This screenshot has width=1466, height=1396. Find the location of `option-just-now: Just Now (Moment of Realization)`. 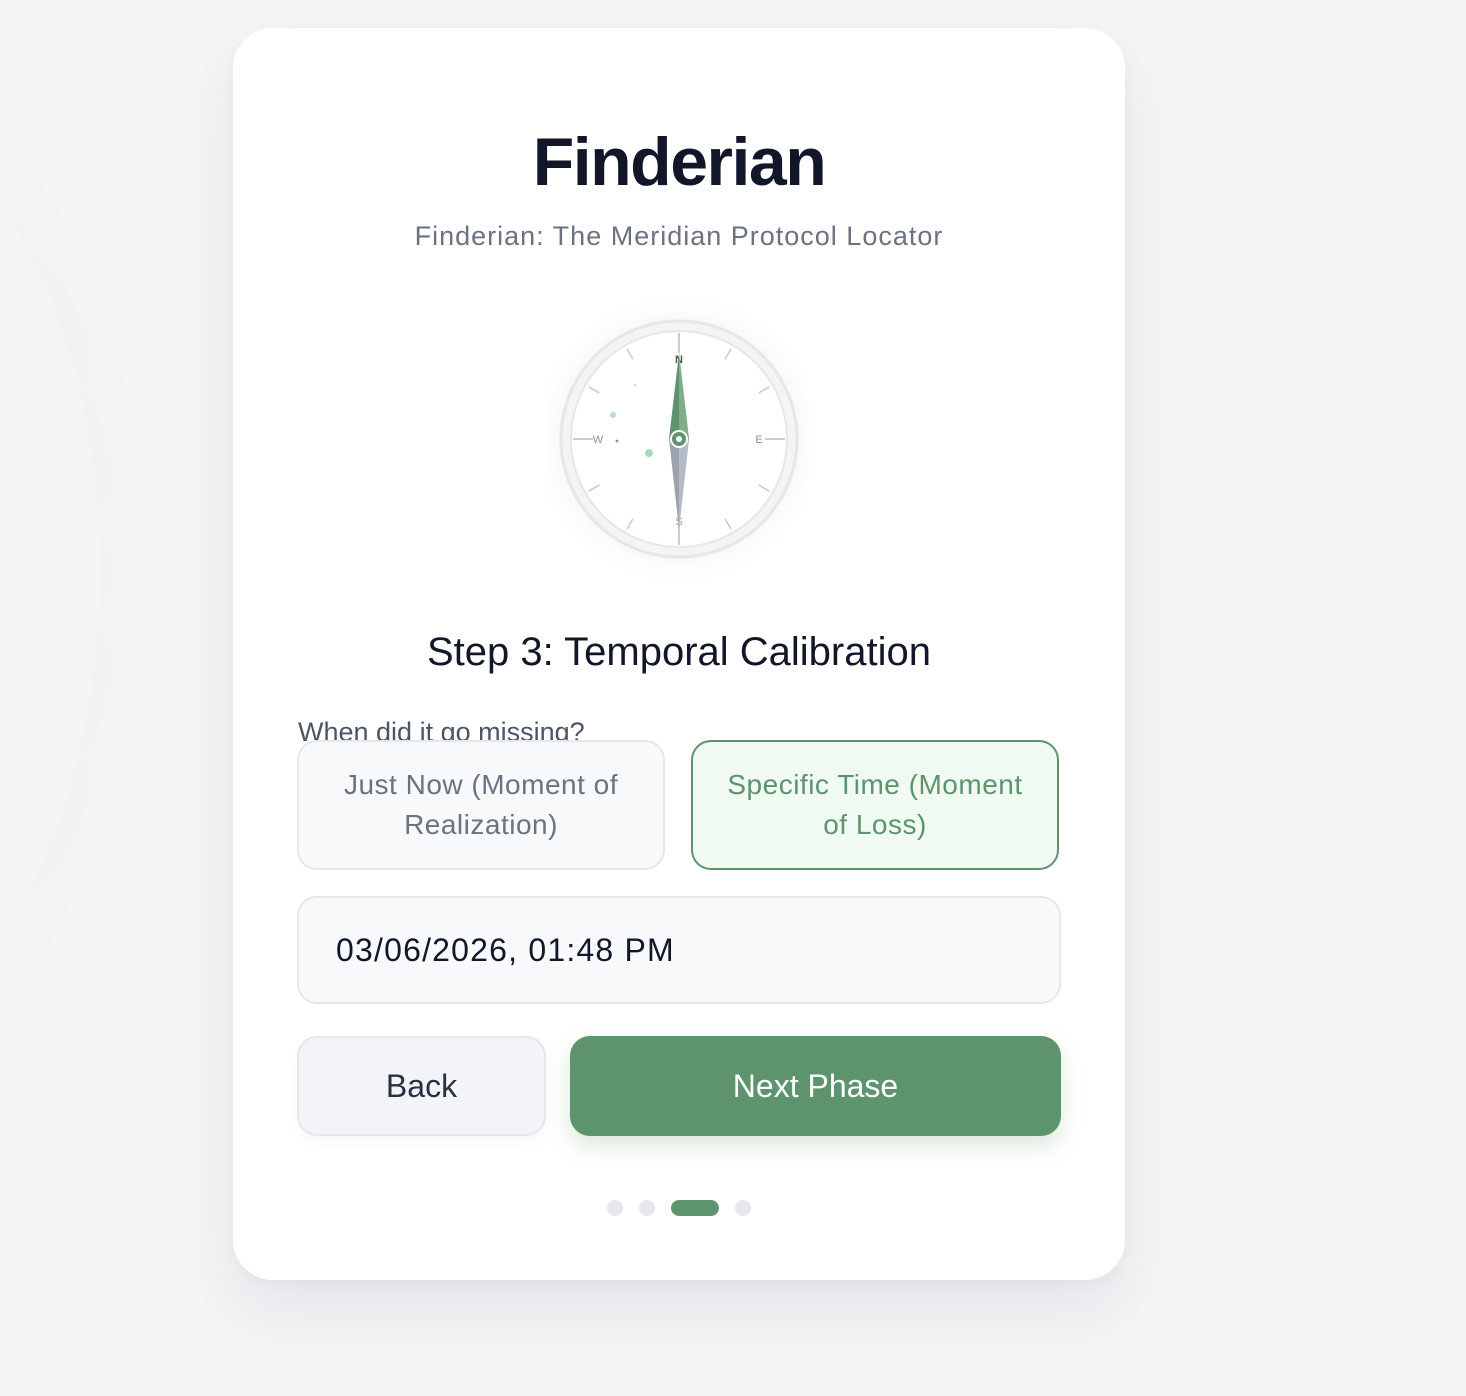

option-just-now: Just Now (Moment of Realization) is located at coordinates (481, 805).